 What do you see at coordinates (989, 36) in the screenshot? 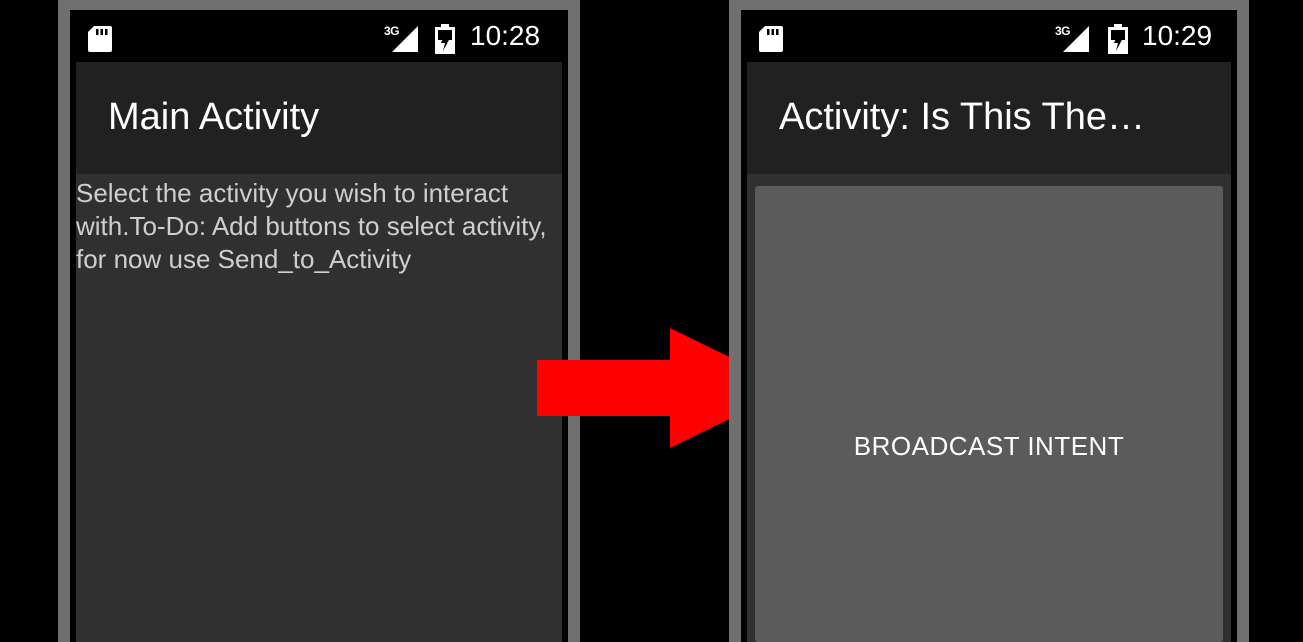
I see `status-bar: 3G 10:29` at bounding box center [989, 36].